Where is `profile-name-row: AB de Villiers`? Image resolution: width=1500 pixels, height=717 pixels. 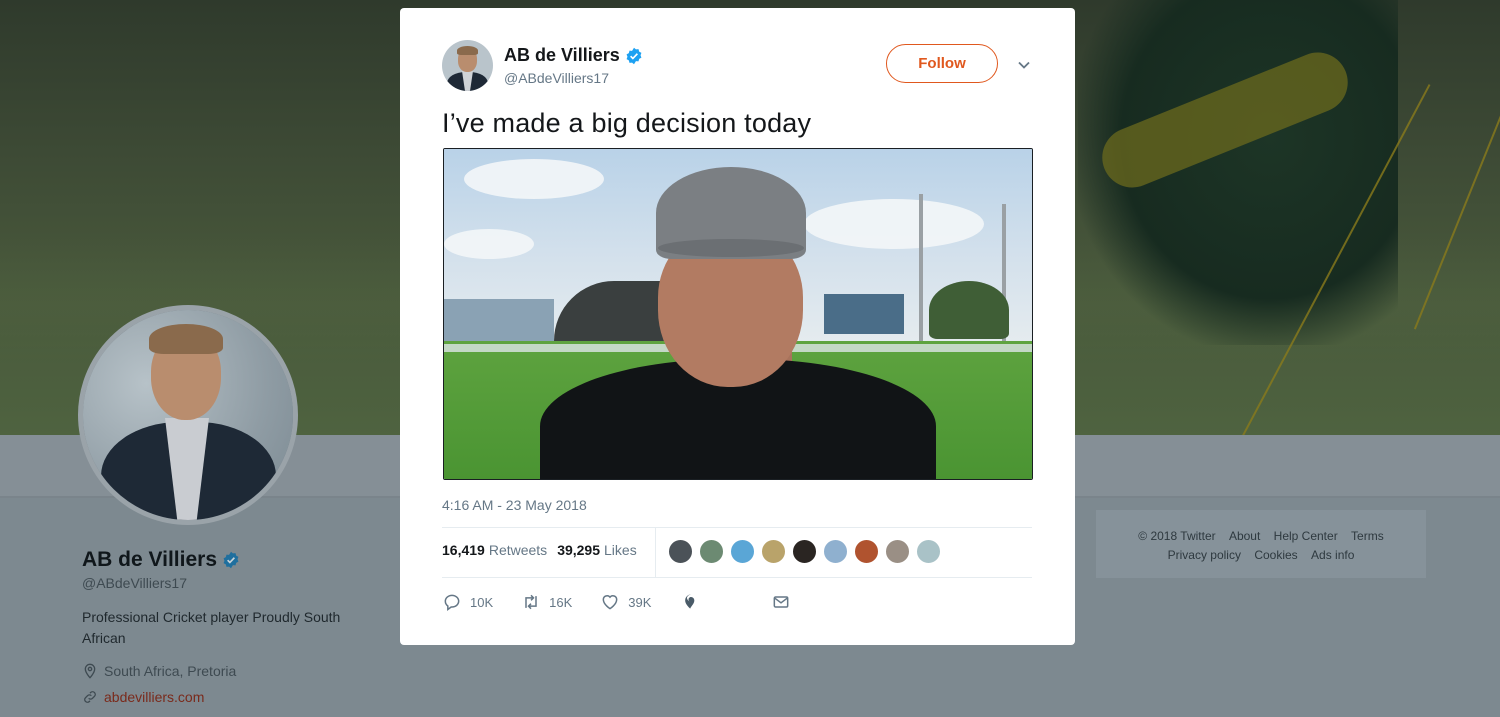
profile-name-row: AB de Villiers is located at coordinates (232, 560).